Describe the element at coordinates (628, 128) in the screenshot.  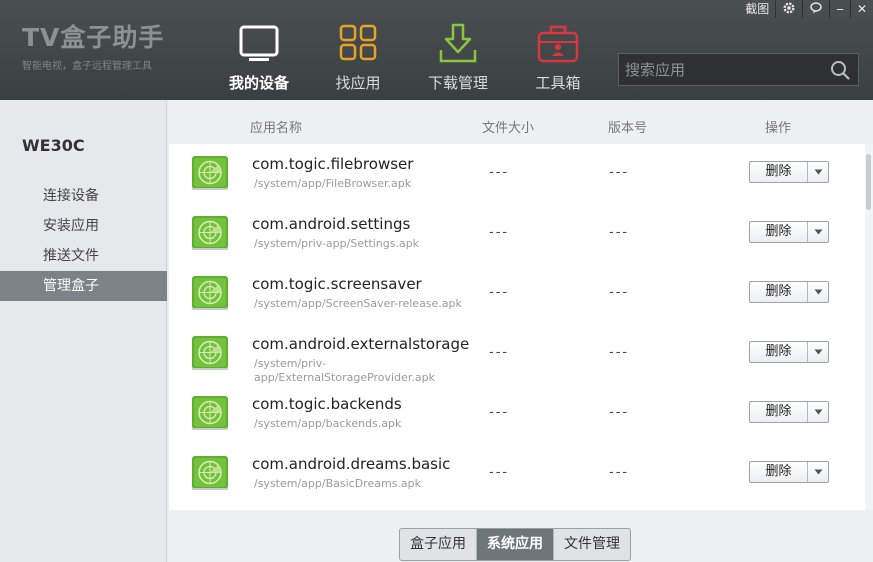
I see `column-header-version: 版本号` at that location.